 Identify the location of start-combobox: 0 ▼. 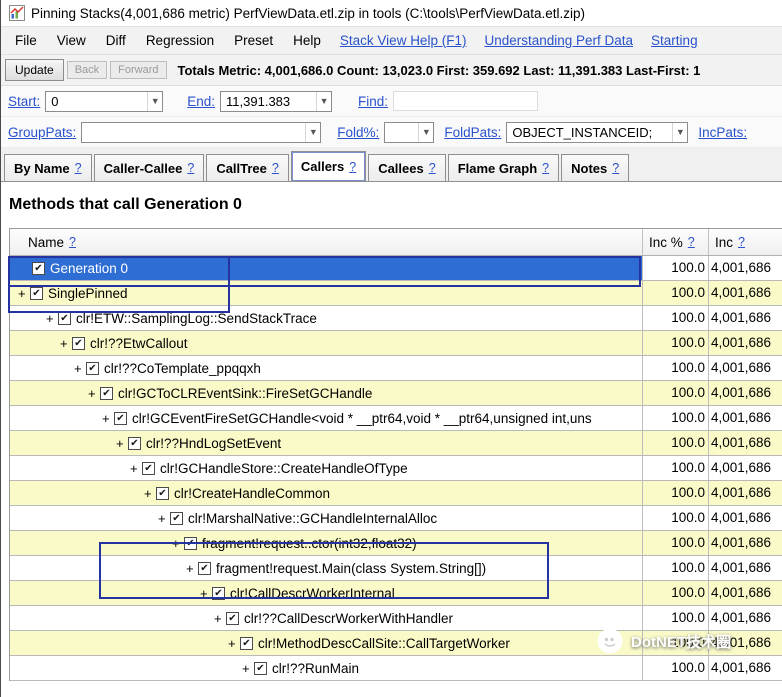
(104, 101).